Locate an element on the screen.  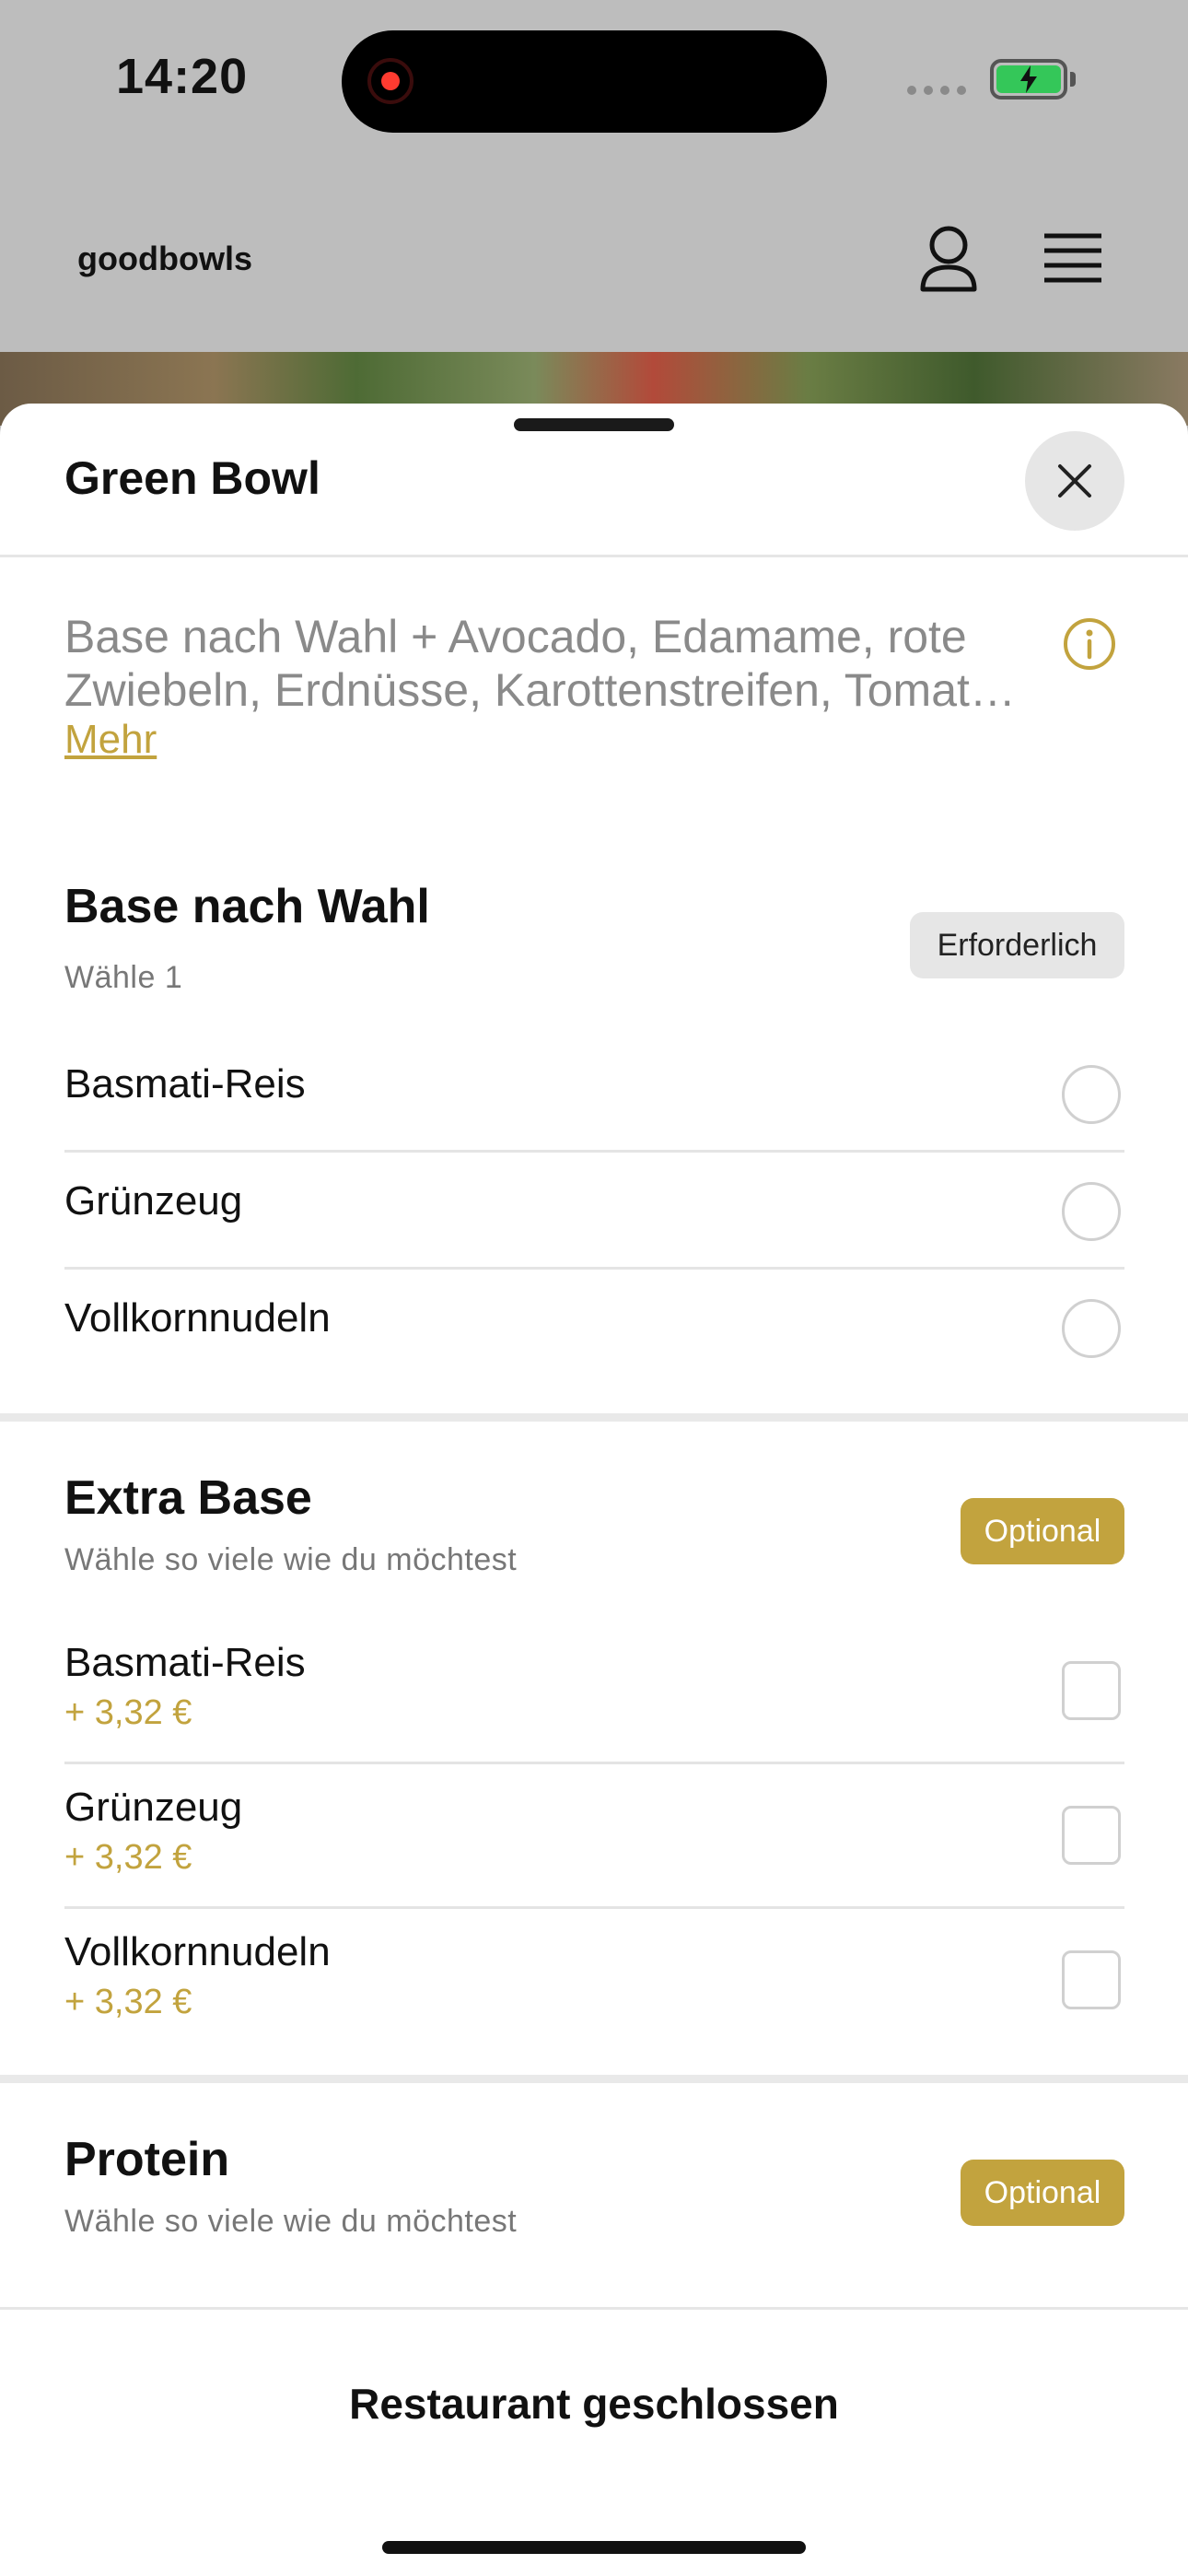
home-indicator is located at coordinates (594, 2547).